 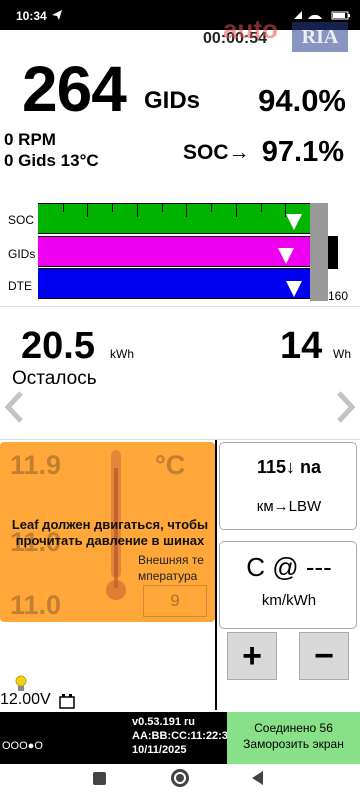 What do you see at coordinates (294, 289) in the screenshot?
I see `dte-marker` at bounding box center [294, 289].